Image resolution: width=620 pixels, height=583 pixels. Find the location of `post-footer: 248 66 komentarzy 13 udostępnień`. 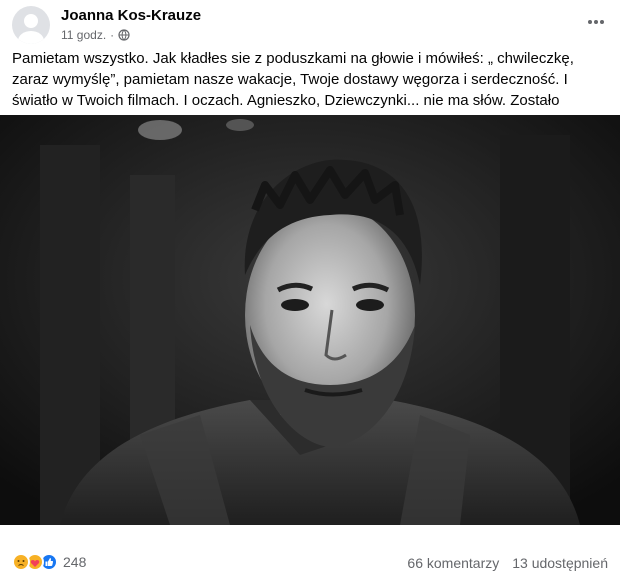

post-footer: 248 66 komentarzy 13 udostępnień is located at coordinates (310, 563).